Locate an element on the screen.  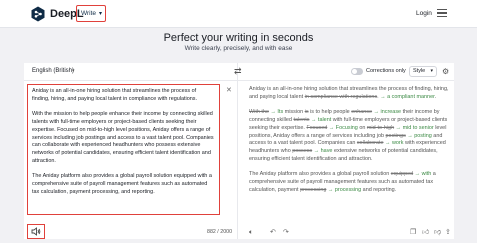
speaker-icon: 🔈︎ is located at coordinates (251, 233).